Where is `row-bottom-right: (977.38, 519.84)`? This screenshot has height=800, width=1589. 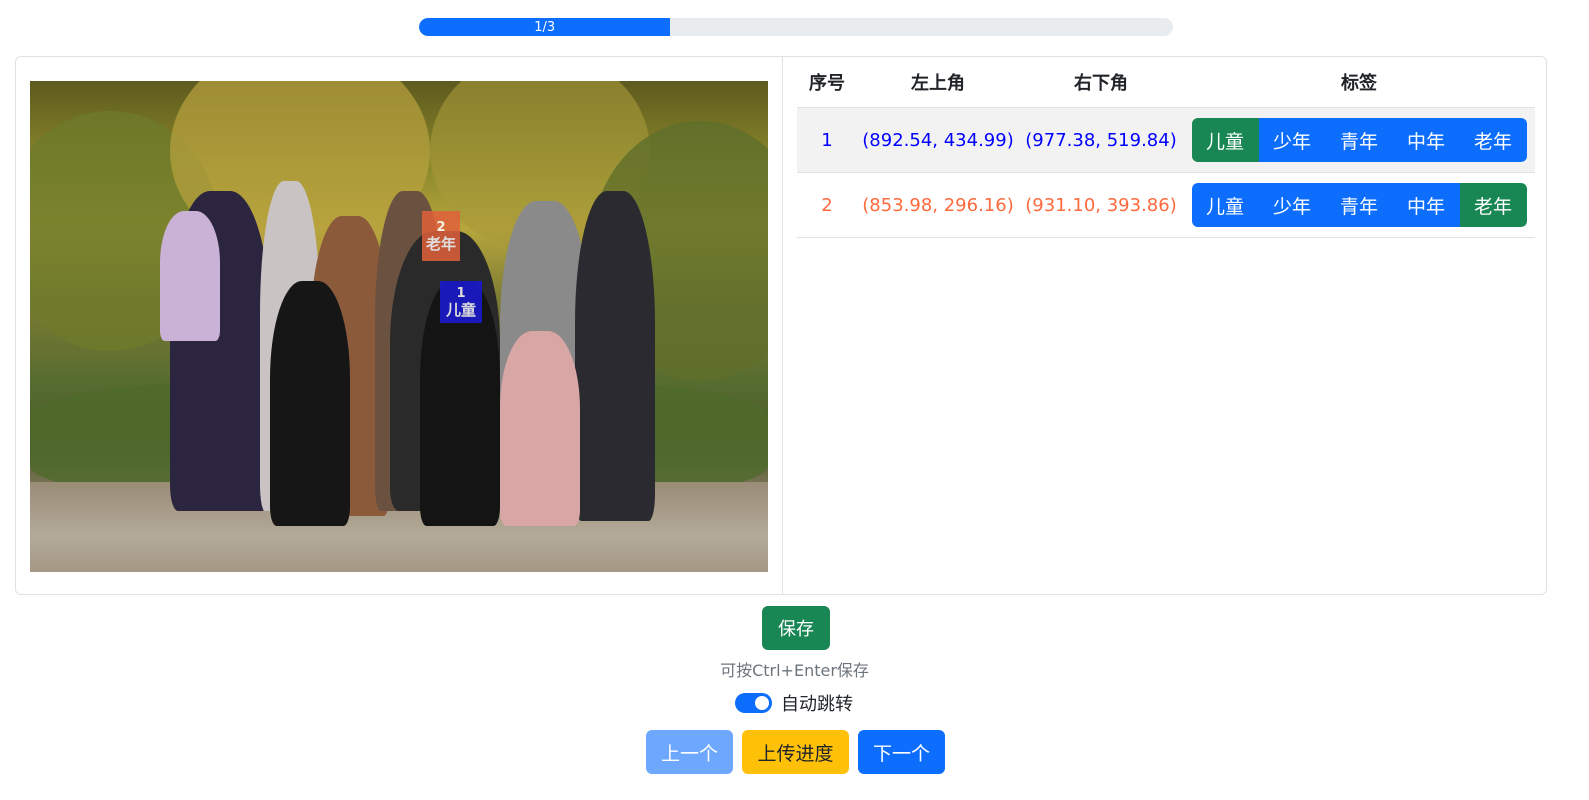 row-bottom-right: (977.38, 519.84) is located at coordinates (1101, 140).